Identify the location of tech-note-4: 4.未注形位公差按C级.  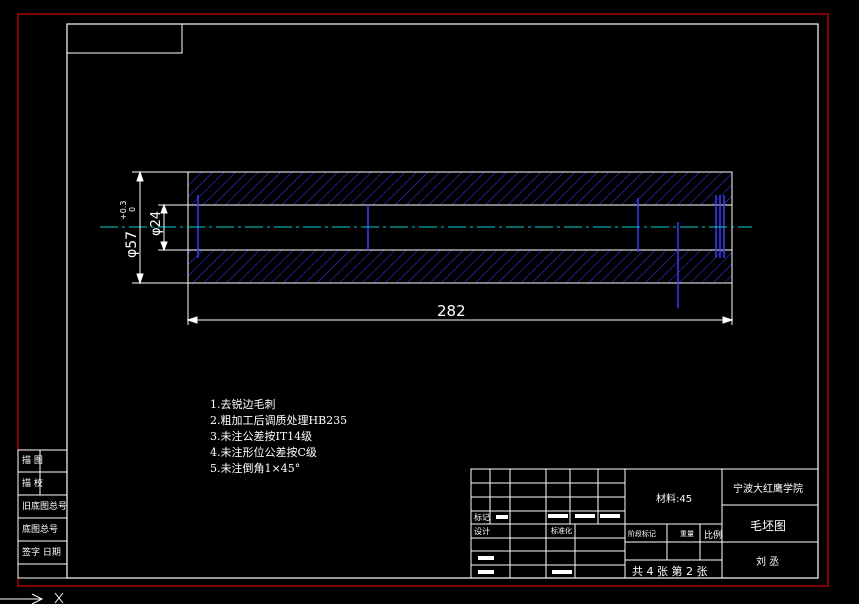
(263, 452).